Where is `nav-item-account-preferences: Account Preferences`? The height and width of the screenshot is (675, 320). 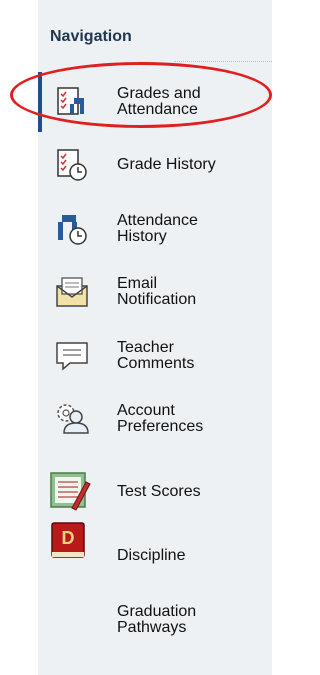 nav-item-account-preferences: Account Preferences is located at coordinates (157, 419).